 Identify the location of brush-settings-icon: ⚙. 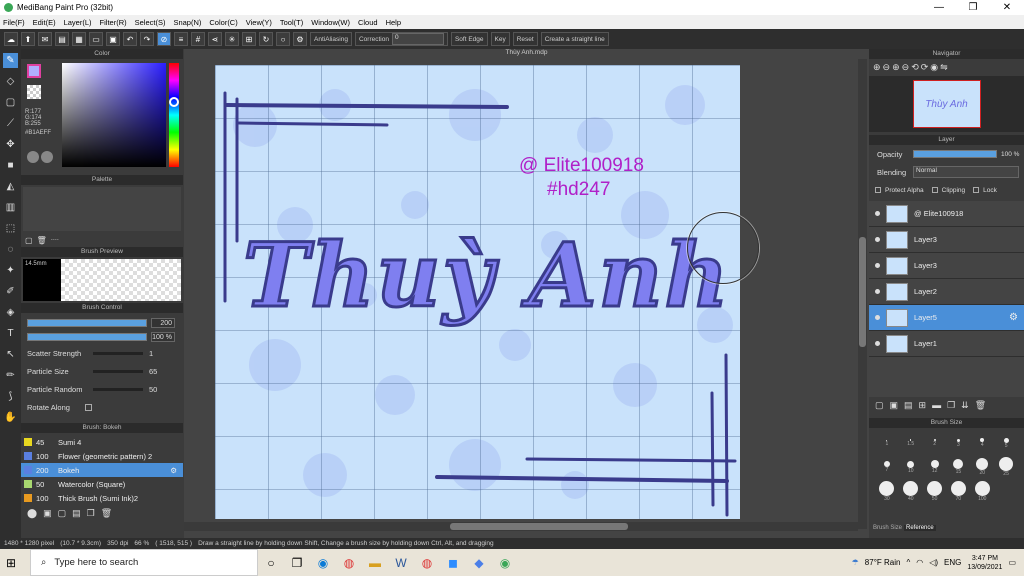
(173, 470).